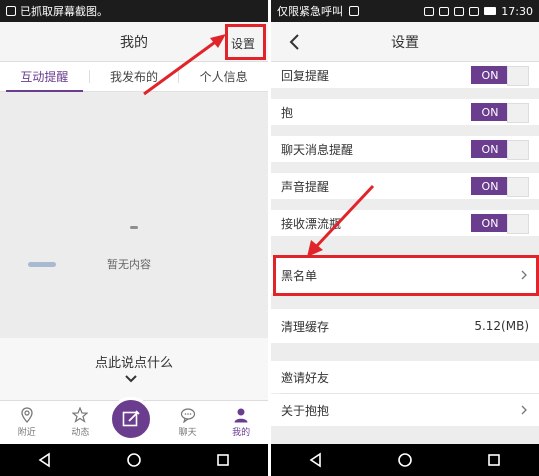 The image size is (539, 476). What do you see at coordinates (133, 363) in the screenshot?
I see `prompt-text: 点此说点什么` at bounding box center [133, 363].